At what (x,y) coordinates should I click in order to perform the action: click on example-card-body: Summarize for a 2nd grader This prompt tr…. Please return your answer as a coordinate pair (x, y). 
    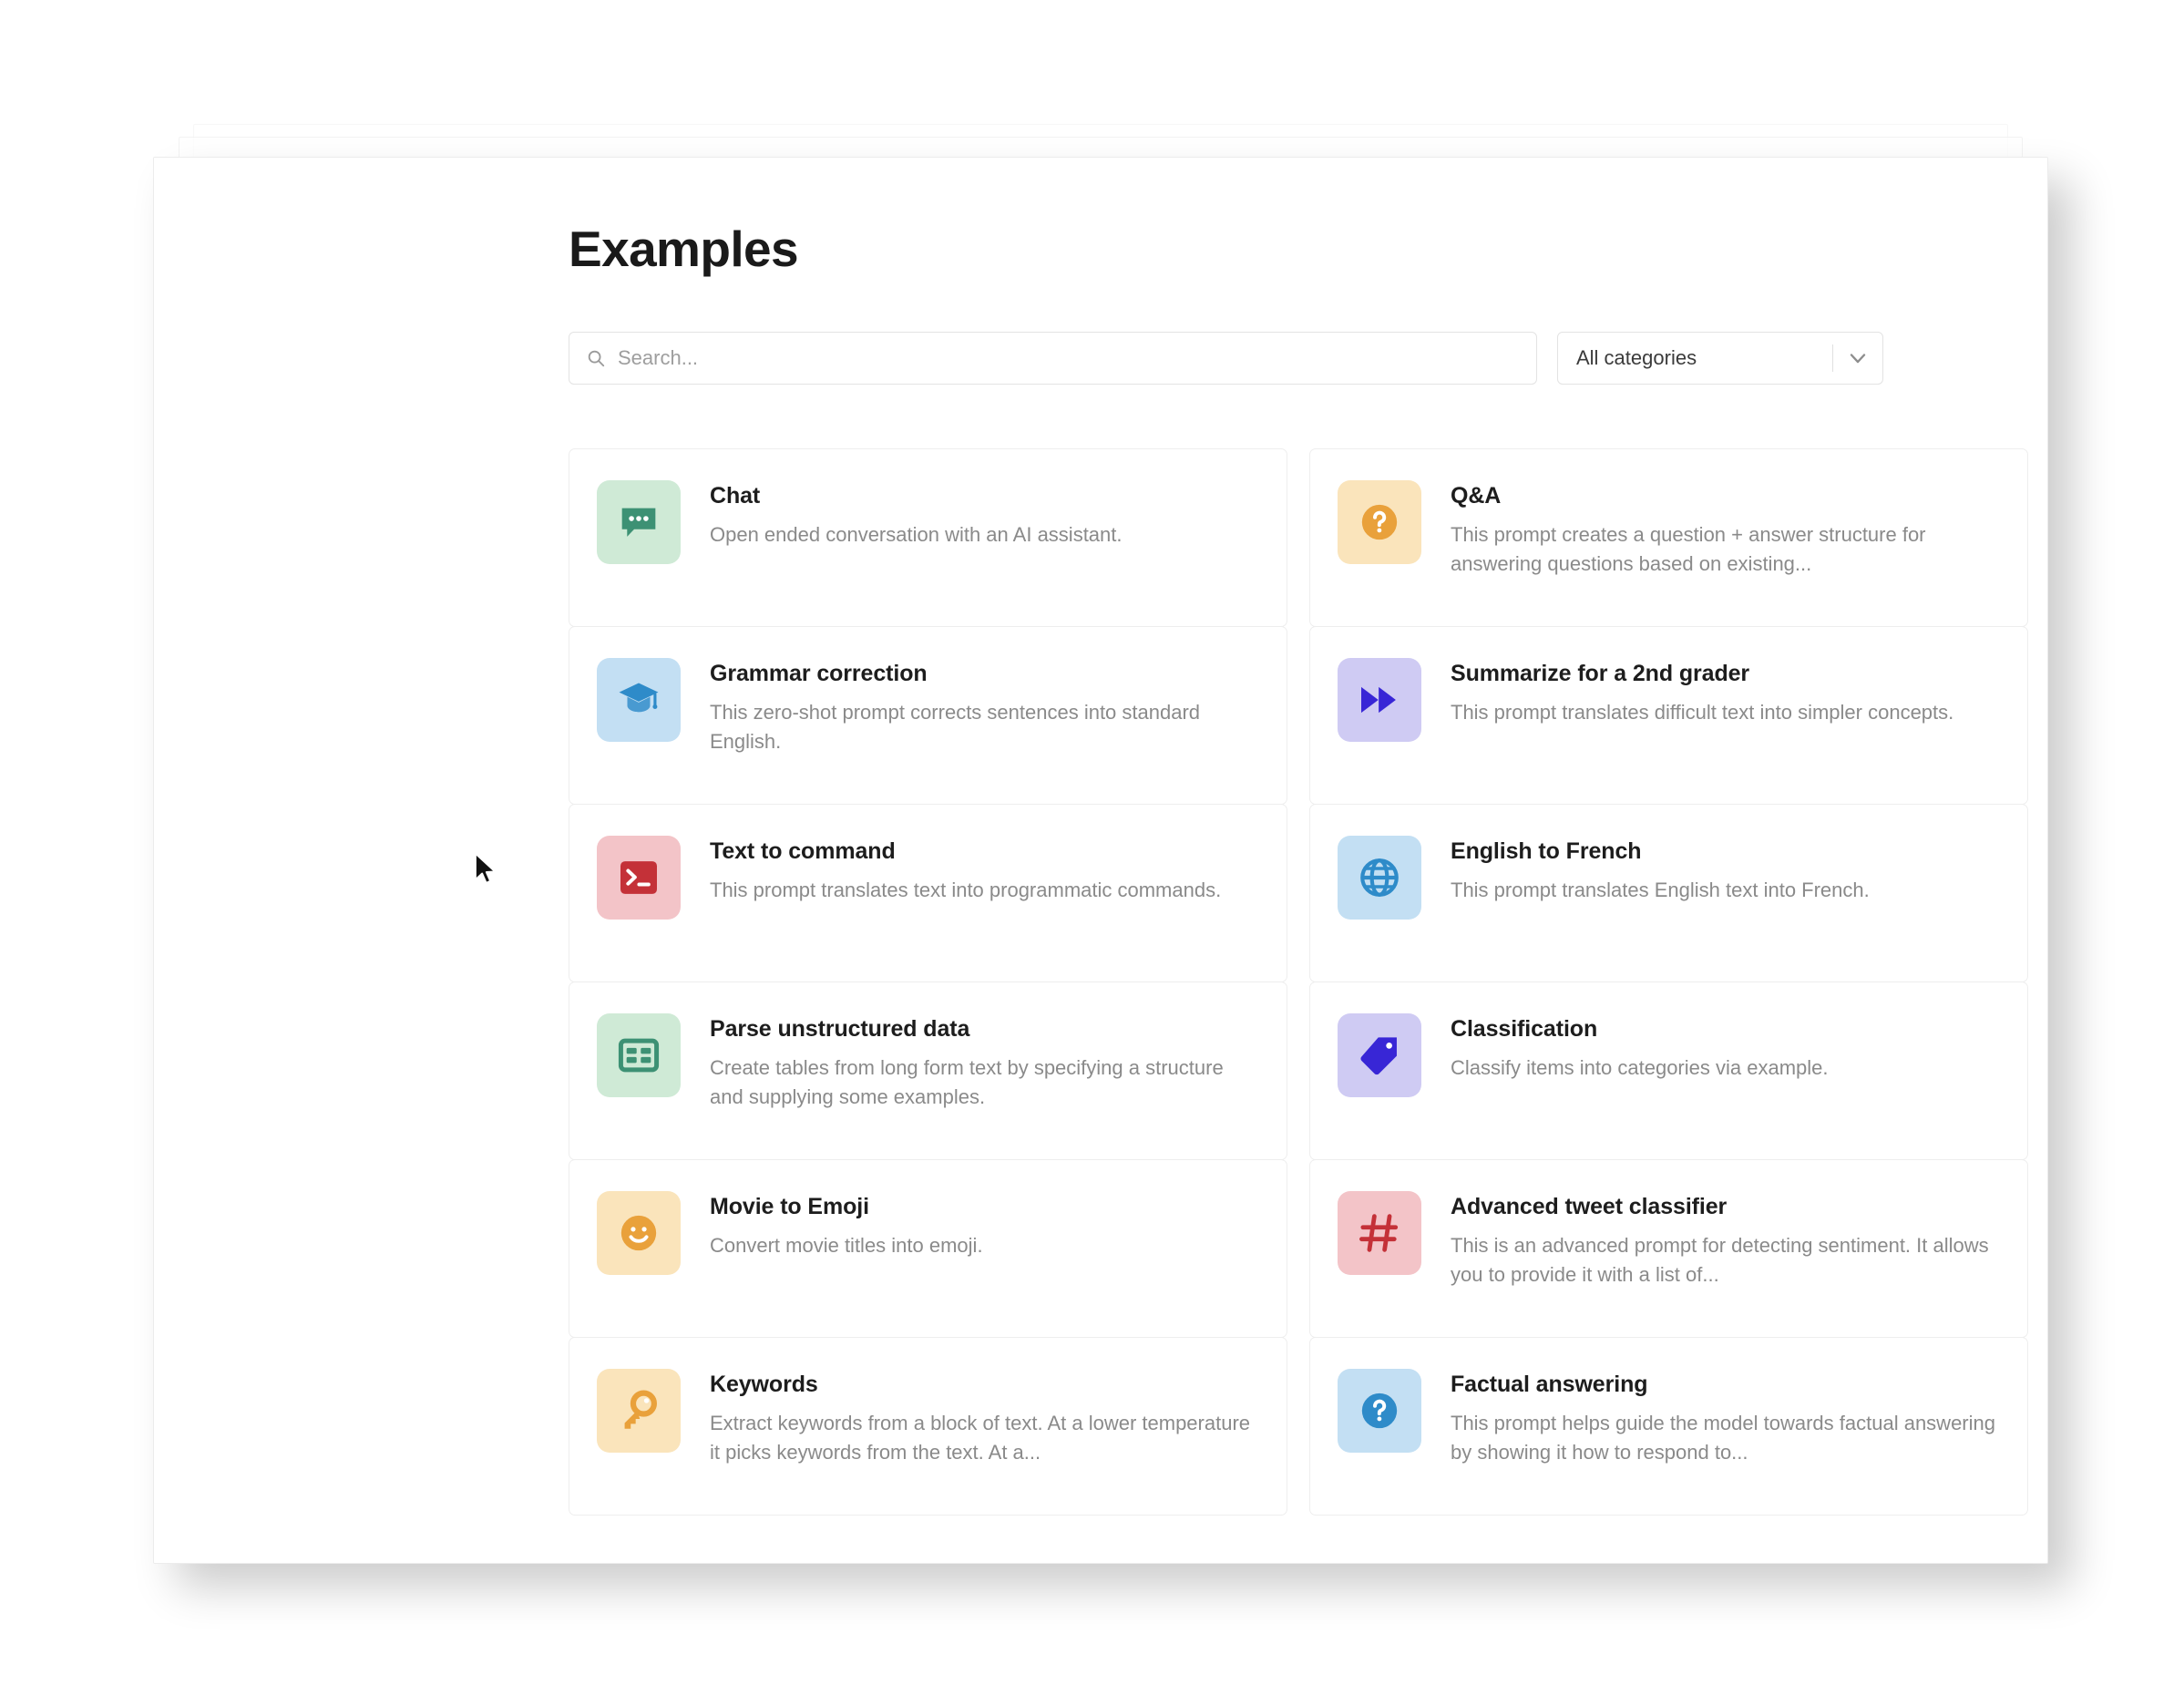
    Looking at the image, I should click on (1725, 692).